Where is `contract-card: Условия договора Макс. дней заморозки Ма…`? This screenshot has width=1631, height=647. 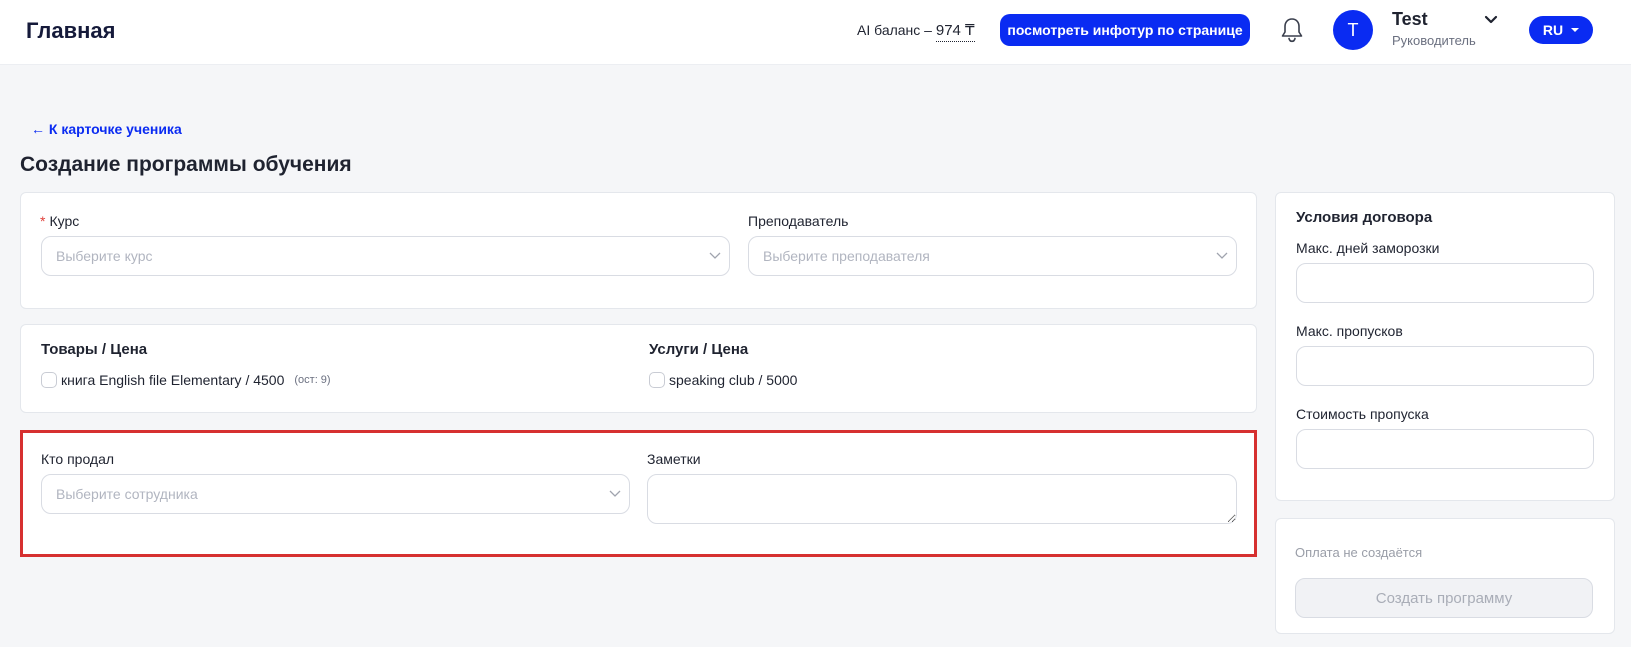 contract-card: Условия договора Макс. дней заморозки Ма… is located at coordinates (1445, 346).